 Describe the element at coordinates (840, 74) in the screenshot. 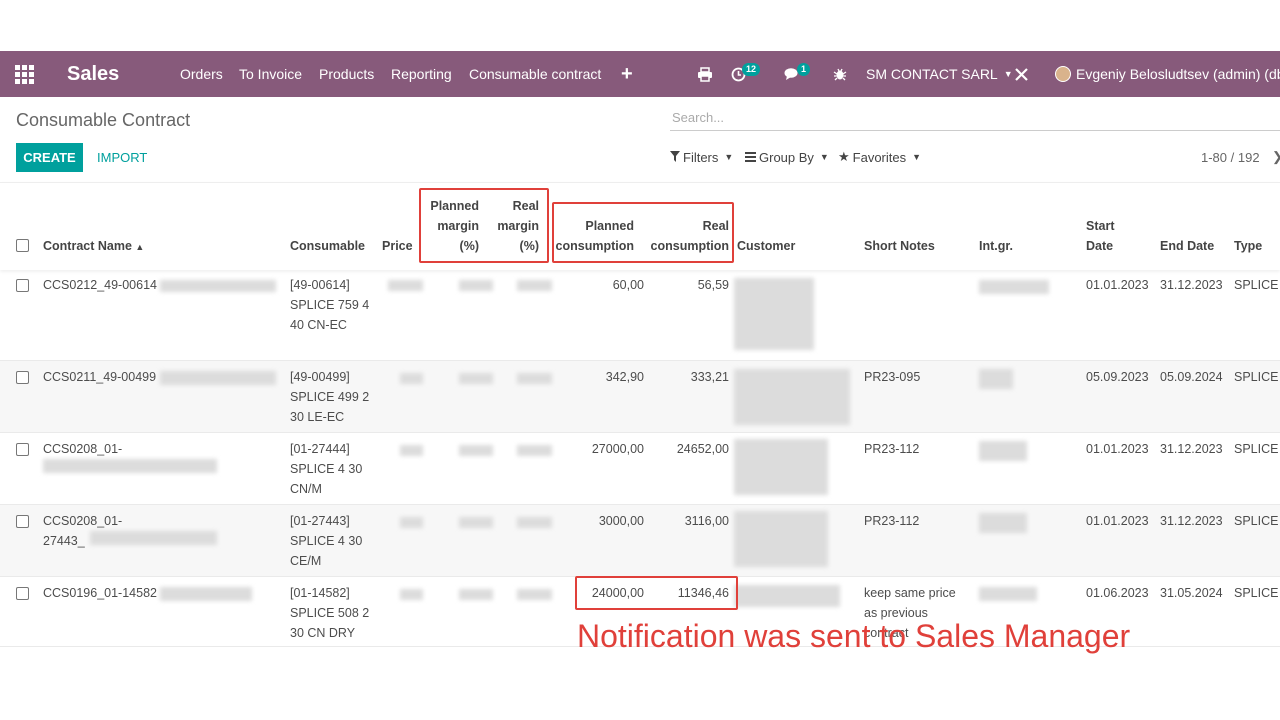

I see `debug-bug-icon` at that location.